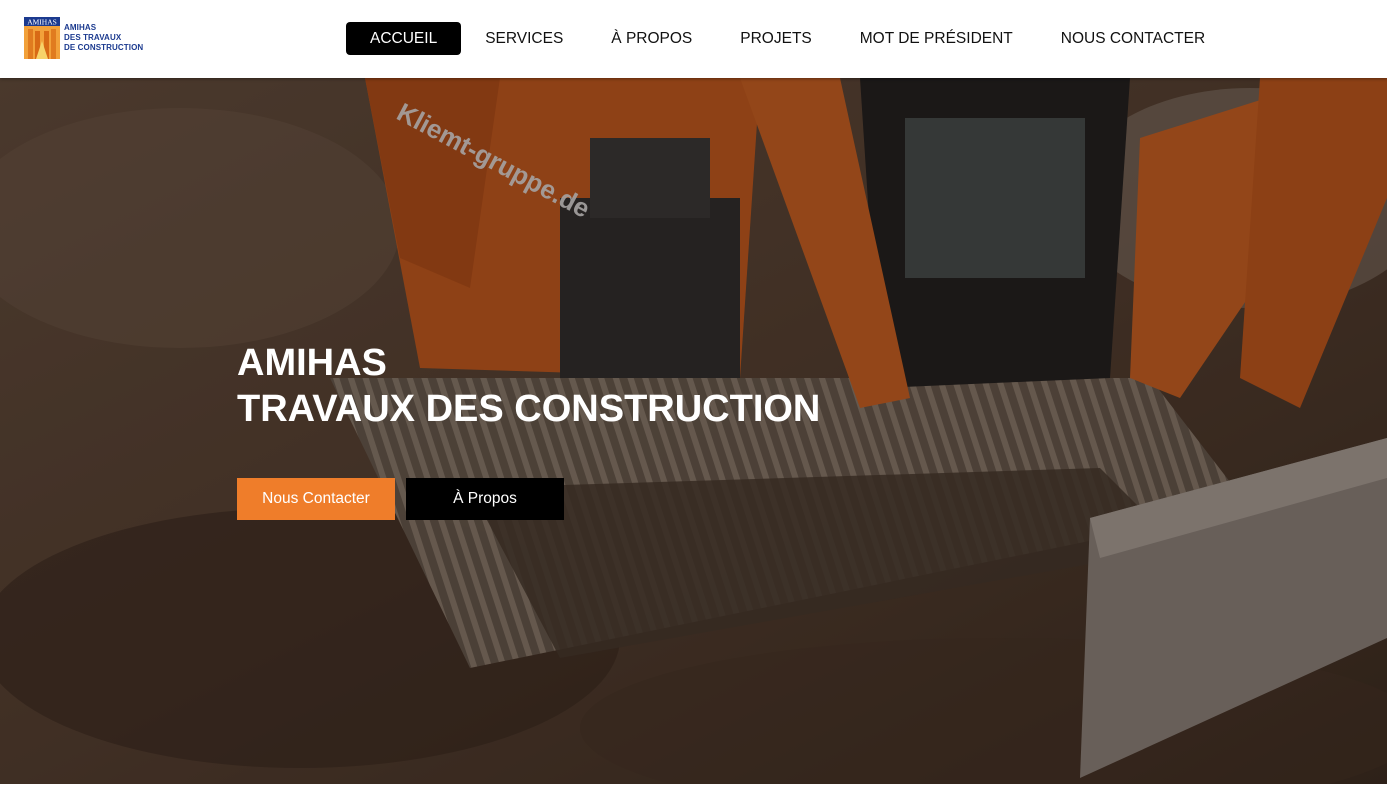  What do you see at coordinates (775, 38) in the screenshot?
I see `nav-item-projets: PROJETS` at bounding box center [775, 38].